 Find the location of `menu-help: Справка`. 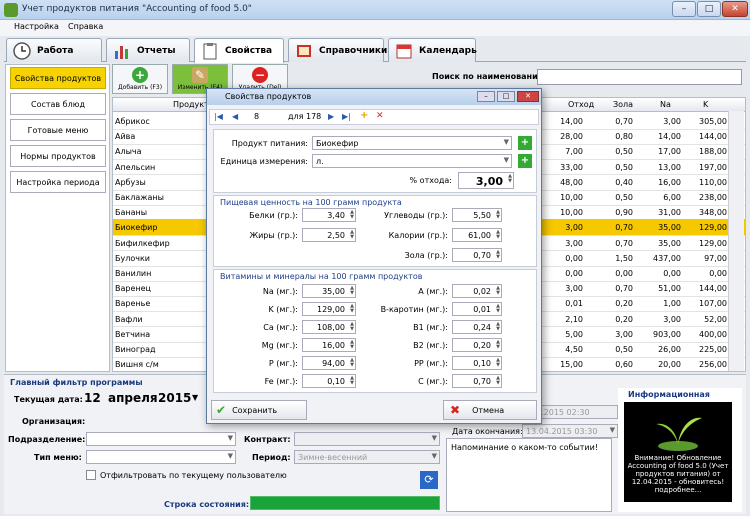

menu-help: Справка is located at coordinates (85, 26).